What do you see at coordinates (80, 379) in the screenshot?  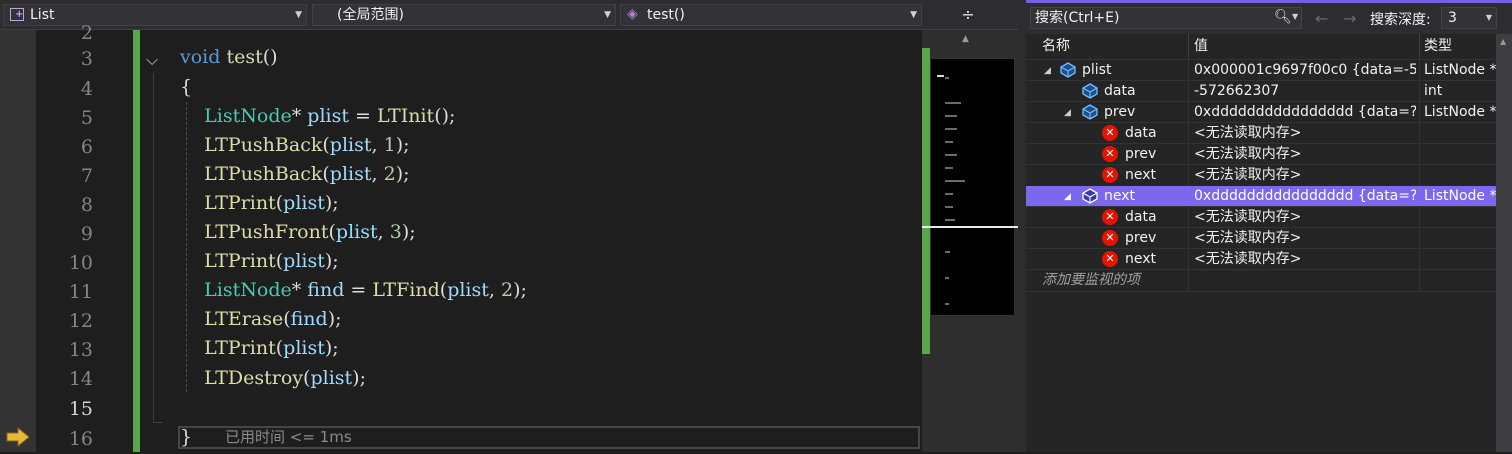 I see `line-number: 14` at bounding box center [80, 379].